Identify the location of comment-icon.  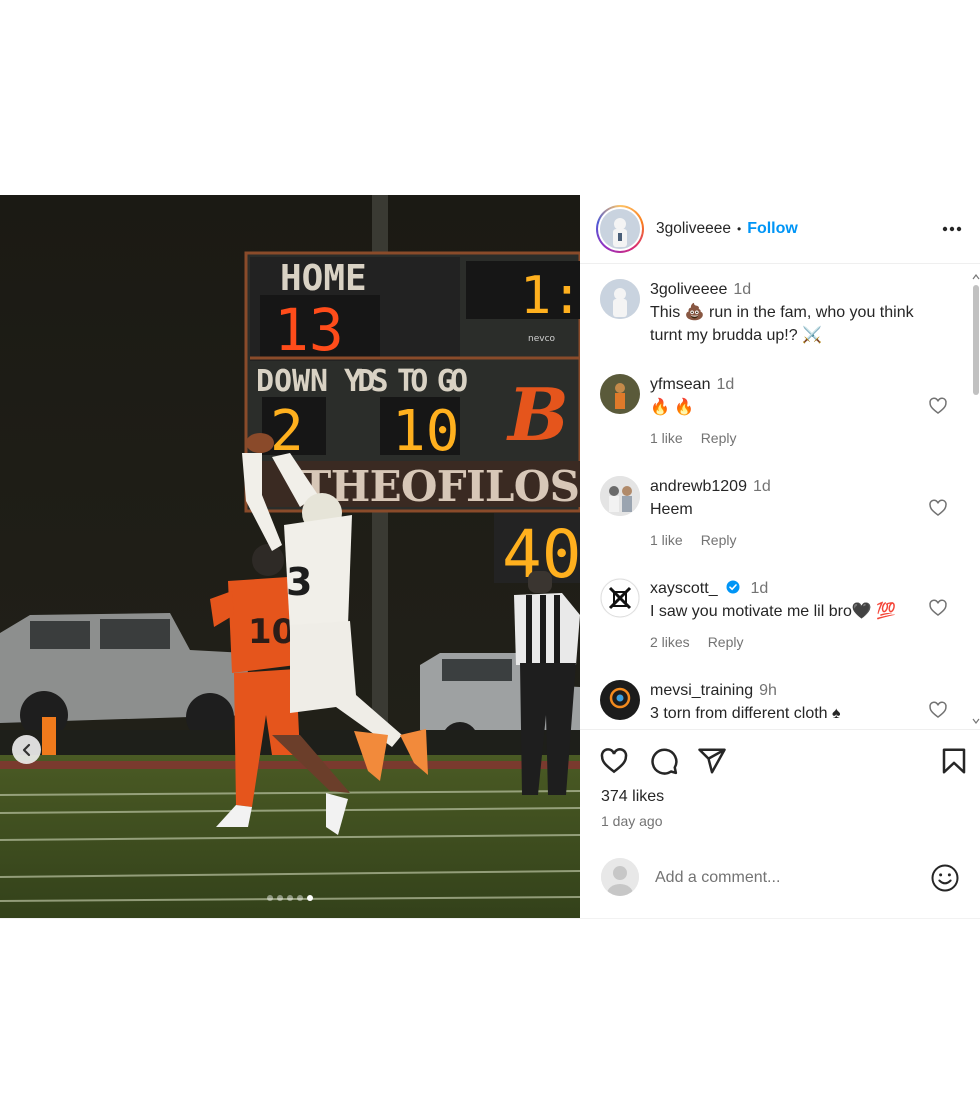
(664, 761).